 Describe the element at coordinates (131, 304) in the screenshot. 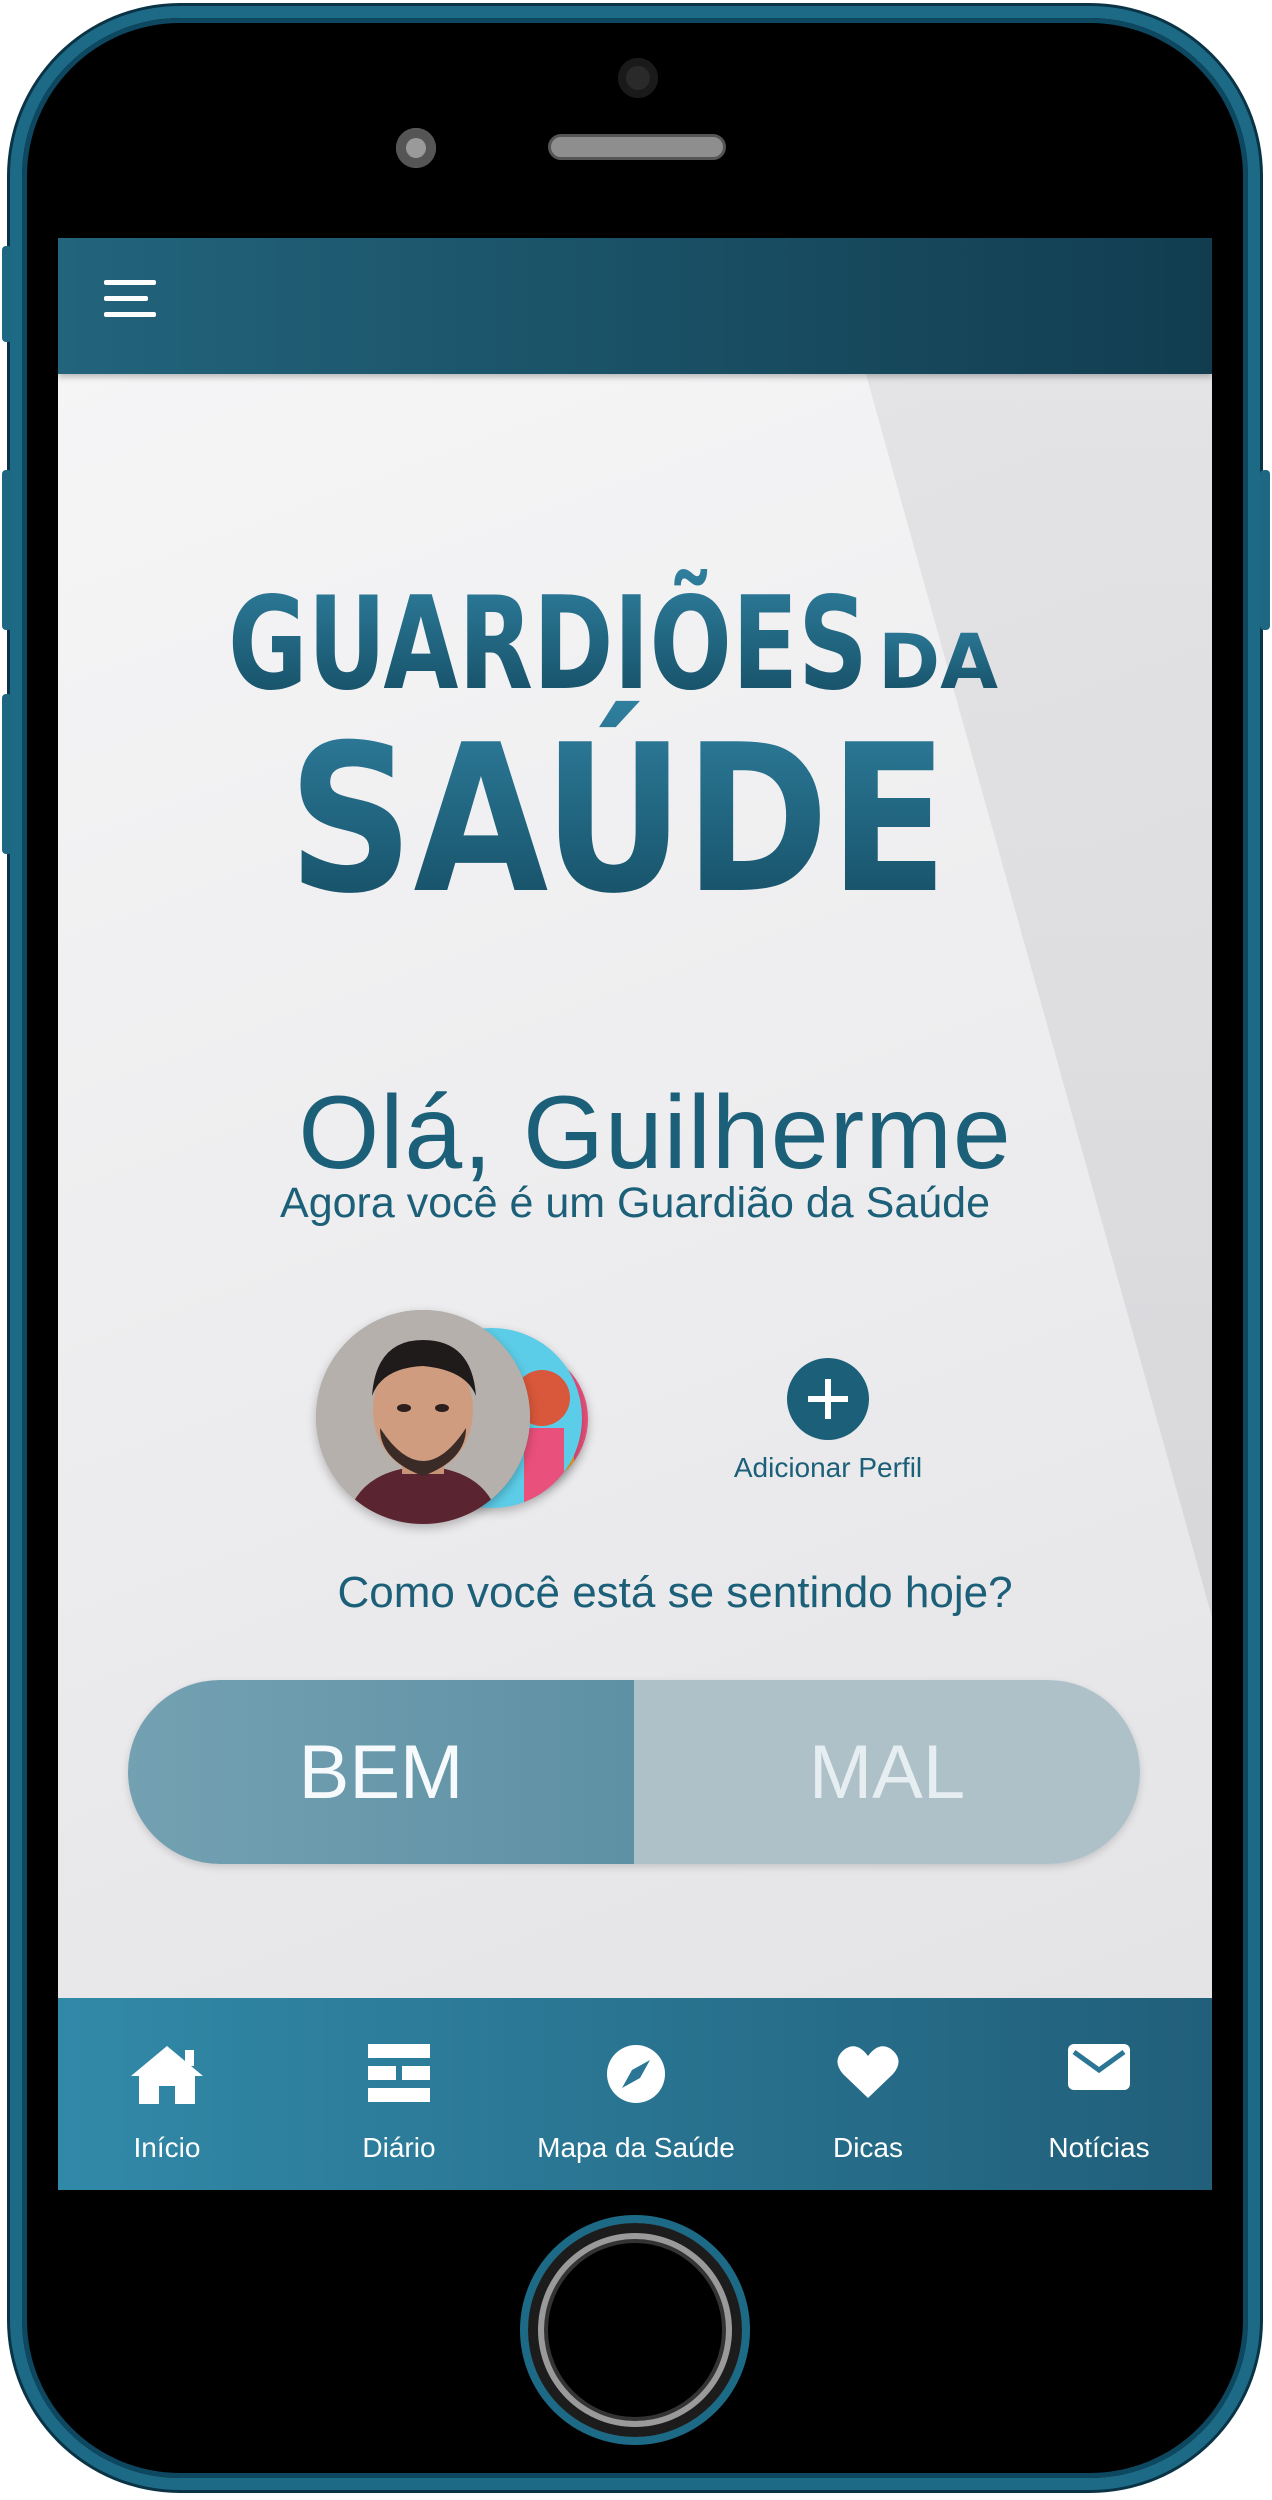

I see `hamburger-menu-icon` at that location.